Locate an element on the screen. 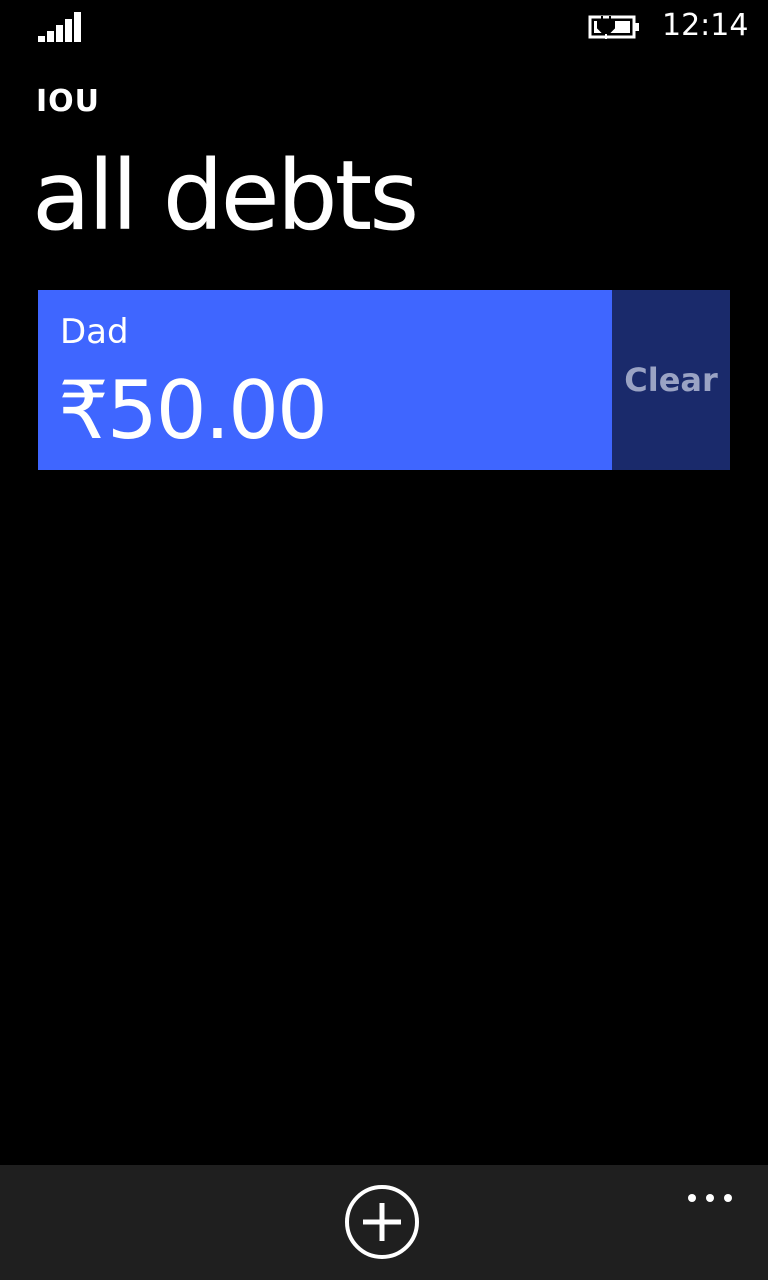  app-title: IOU is located at coordinates (68, 101).